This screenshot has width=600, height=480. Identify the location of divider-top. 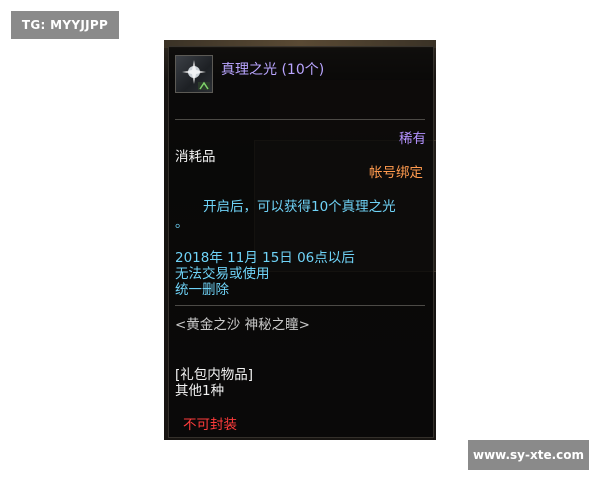
(300, 119).